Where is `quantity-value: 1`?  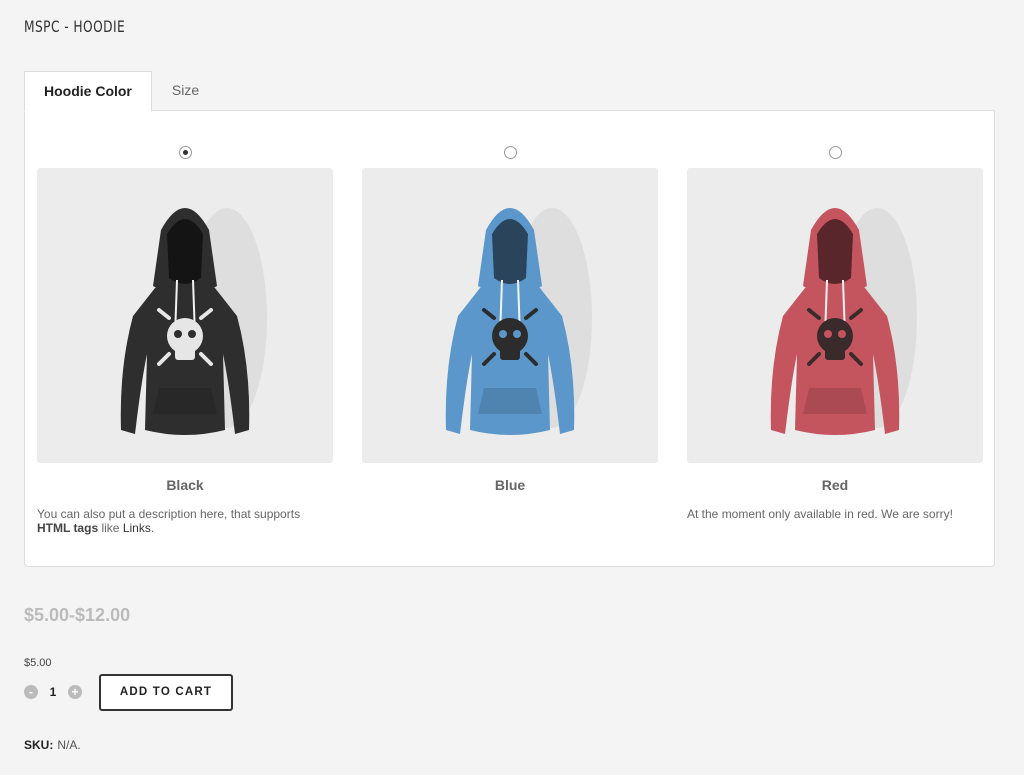
quantity-value: 1 is located at coordinates (53, 692).